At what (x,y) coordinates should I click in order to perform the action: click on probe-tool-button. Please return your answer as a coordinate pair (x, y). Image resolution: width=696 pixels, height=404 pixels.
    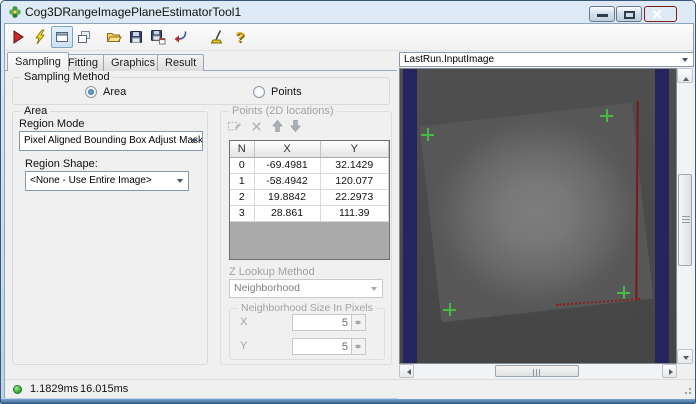
    Looking at the image, I should click on (218, 37).